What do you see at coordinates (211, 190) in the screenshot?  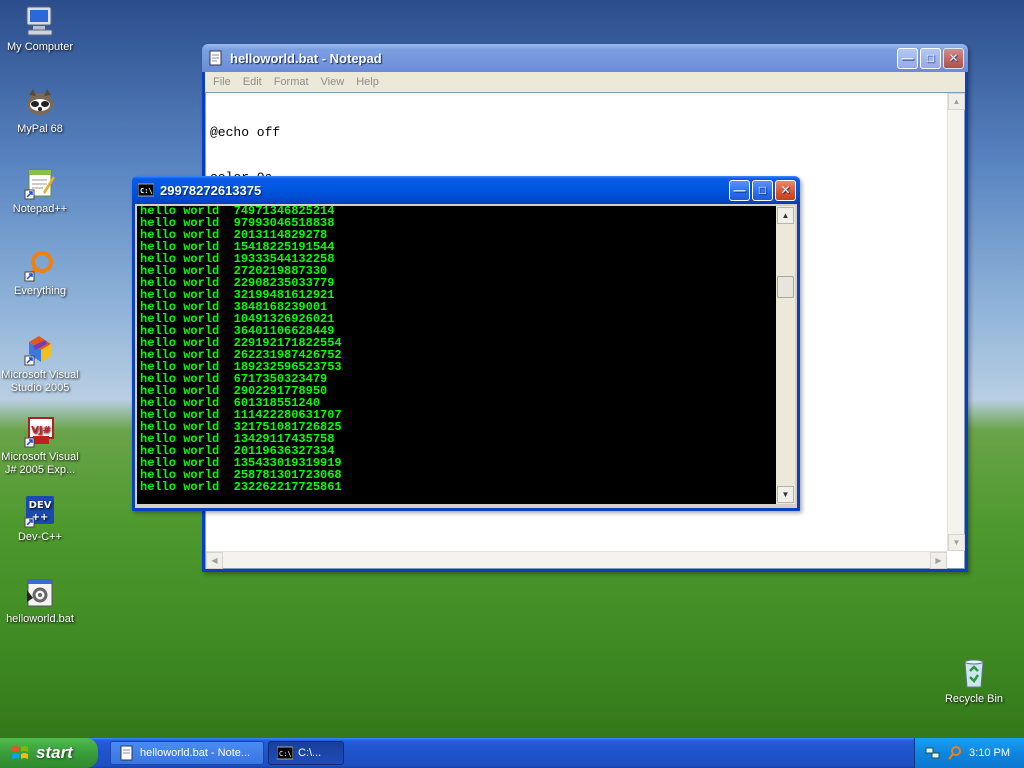 I see `console-title: 29978272613375` at bounding box center [211, 190].